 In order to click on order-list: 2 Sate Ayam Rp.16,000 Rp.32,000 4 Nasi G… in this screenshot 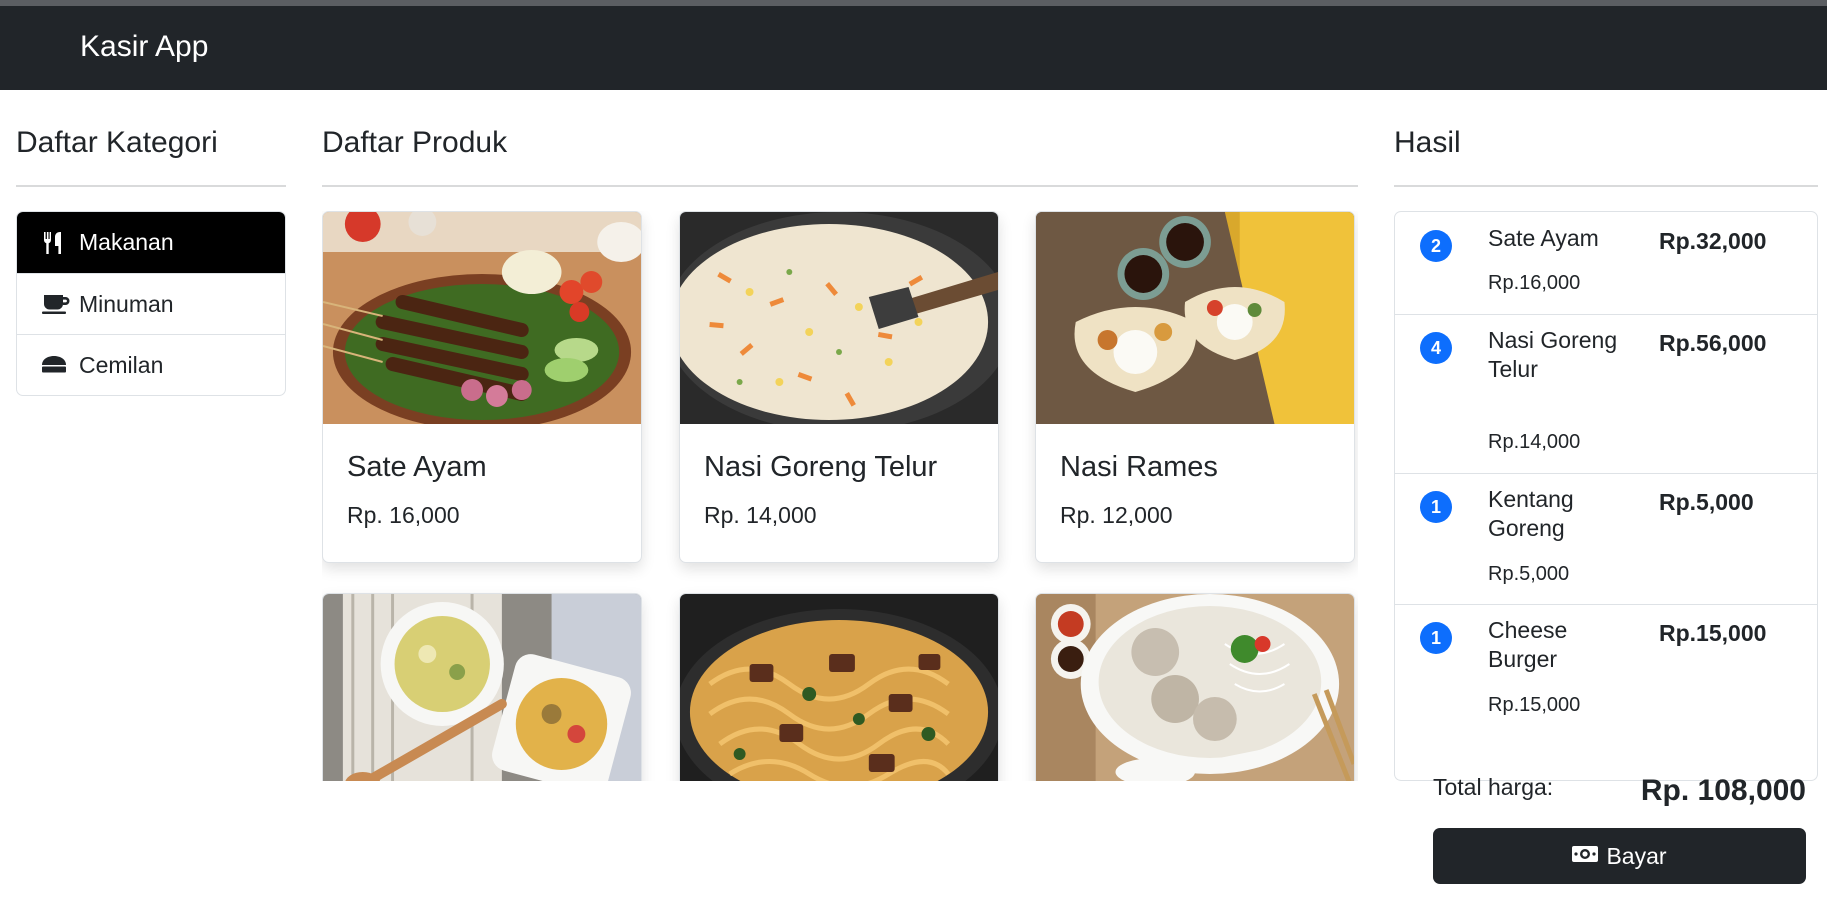, I will do `click(1606, 496)`.